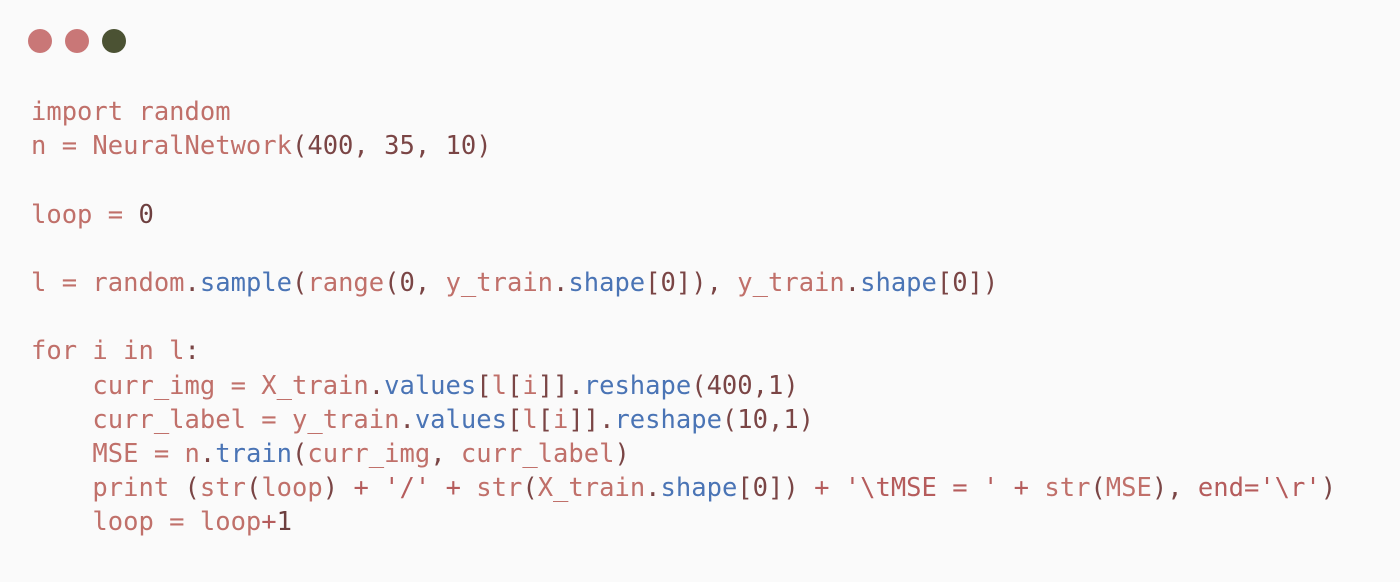 The image size is (1400, 582). I want to click on code-token: + '/' +, so click(415, 488).